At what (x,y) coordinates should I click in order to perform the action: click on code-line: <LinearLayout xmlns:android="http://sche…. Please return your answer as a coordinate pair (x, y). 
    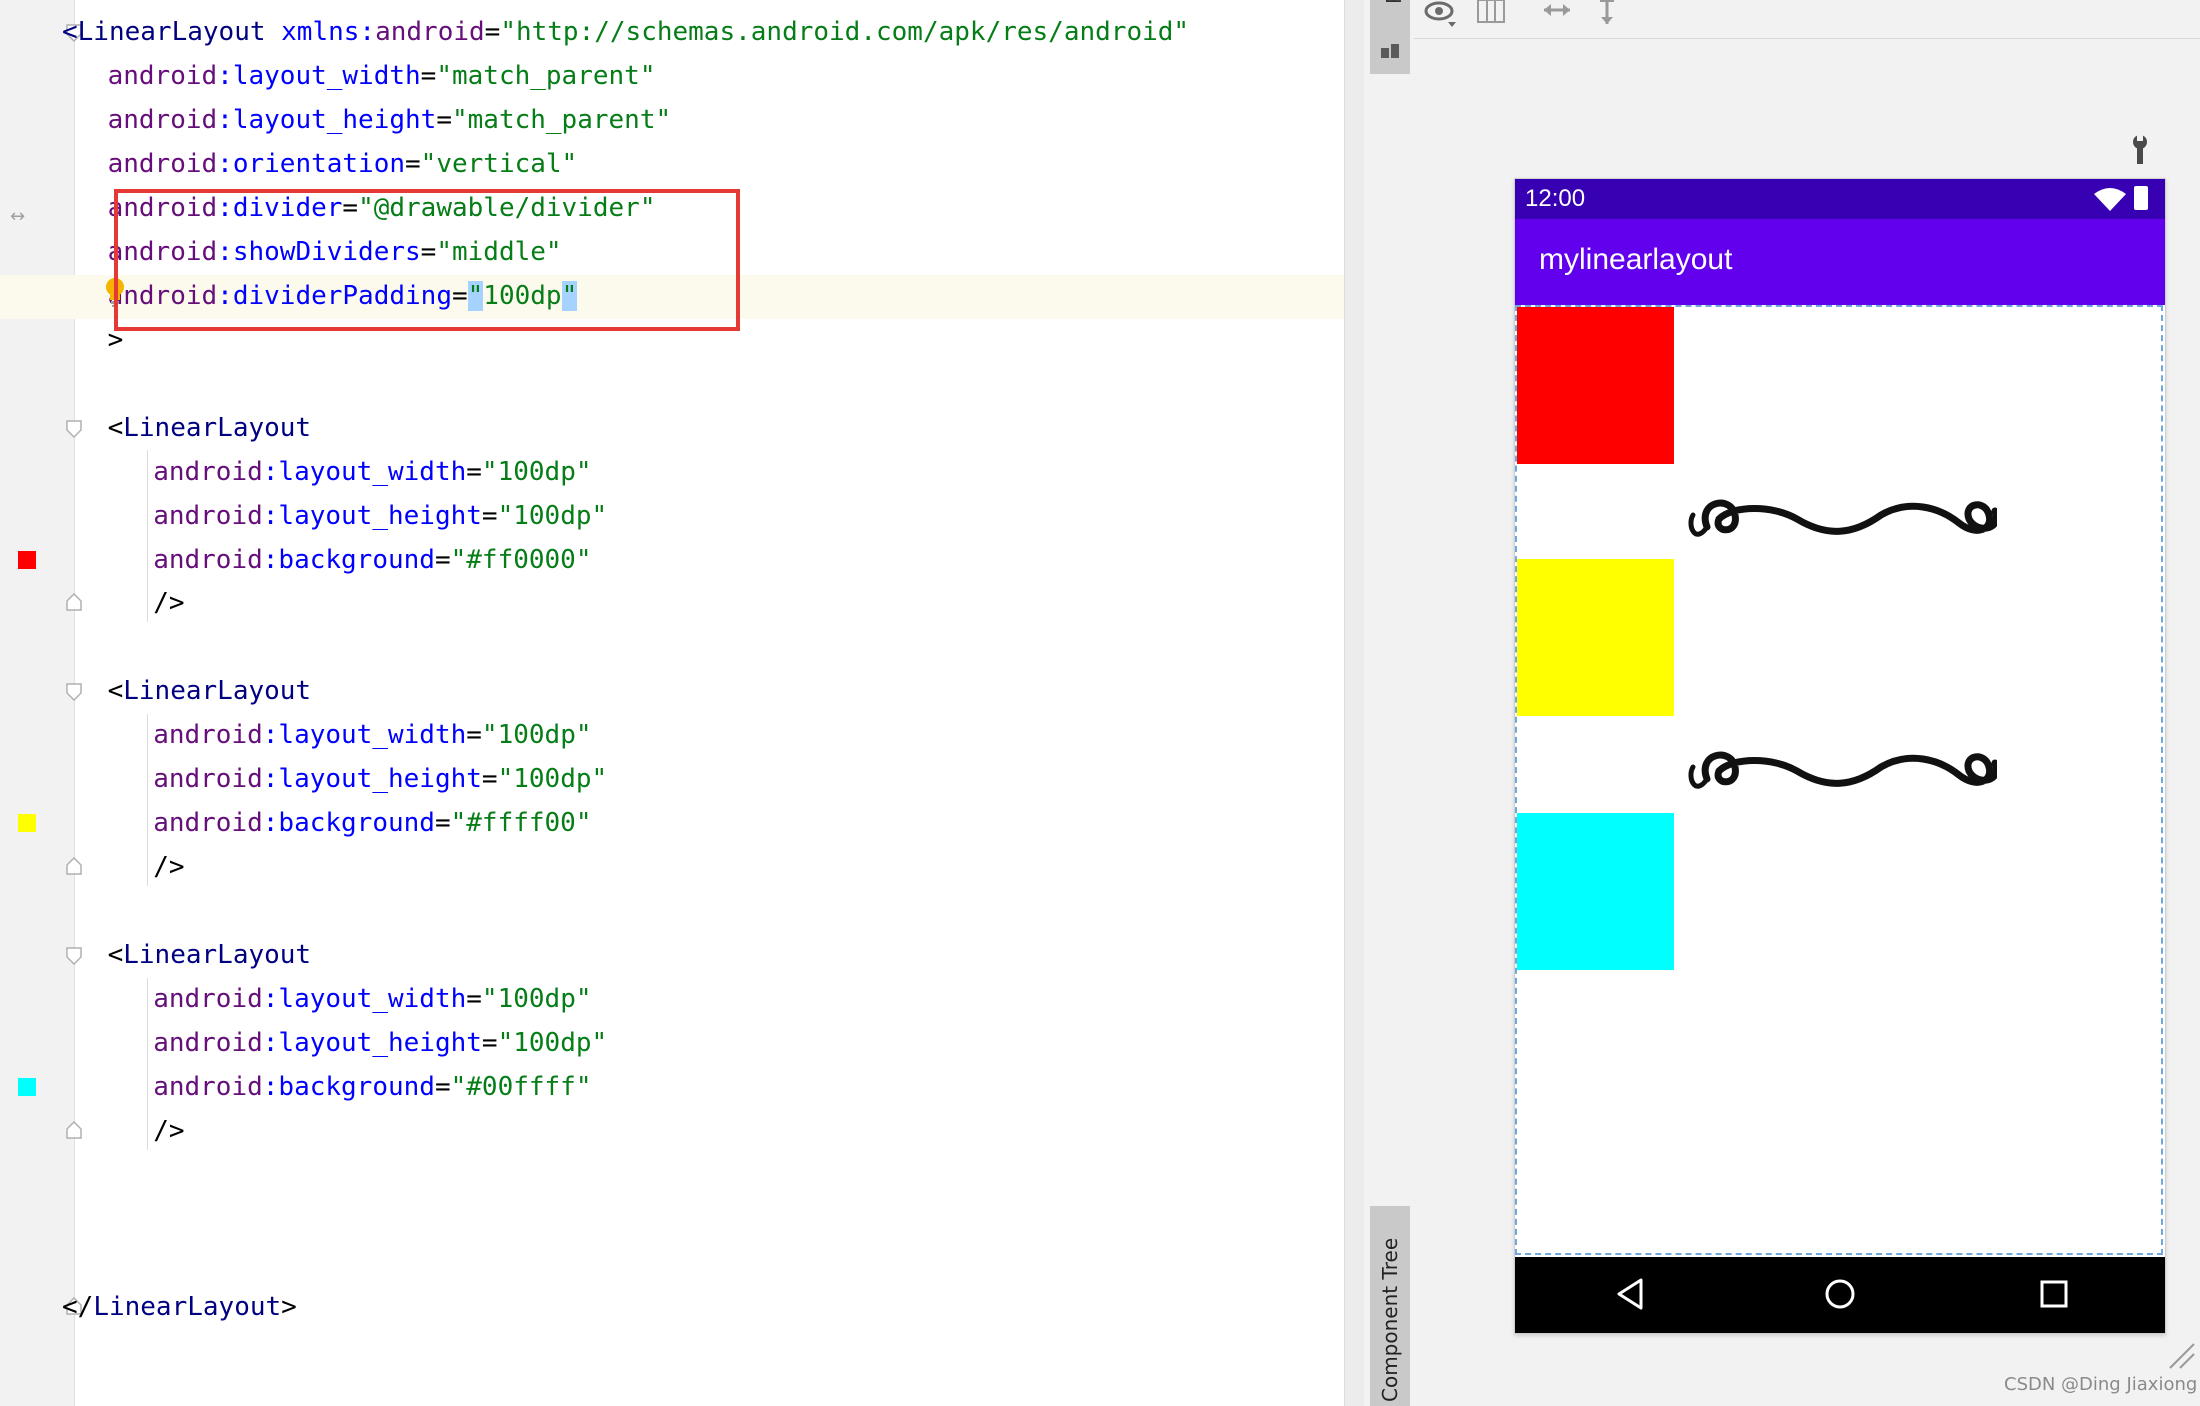
    Looking at the image, I should click on (625, 32).